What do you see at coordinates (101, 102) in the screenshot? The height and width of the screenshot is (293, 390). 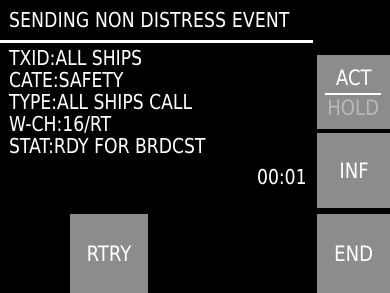 I see `type-line: TYPE:ALL SHIPS CALL` at bounding box center [101, 102].